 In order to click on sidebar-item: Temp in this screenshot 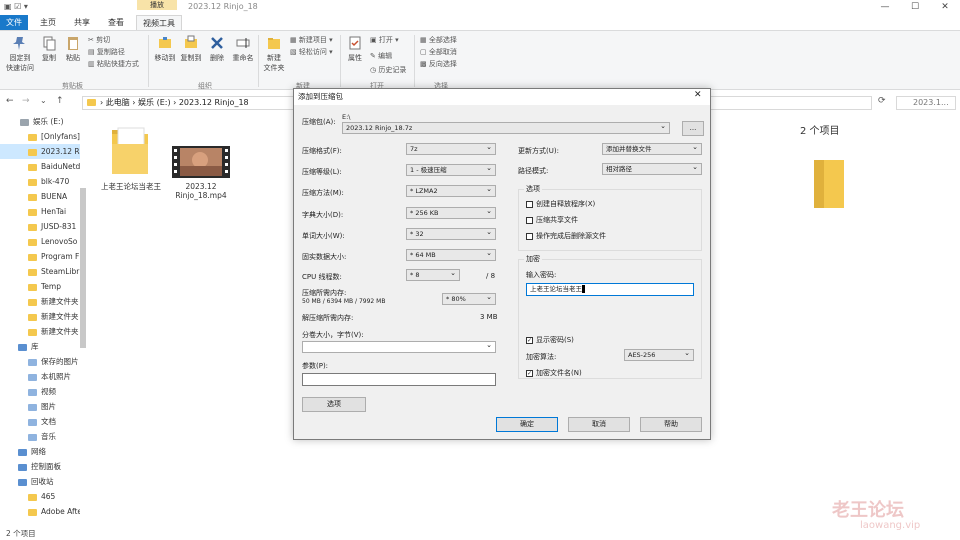, I will do `click(40, 286)`.